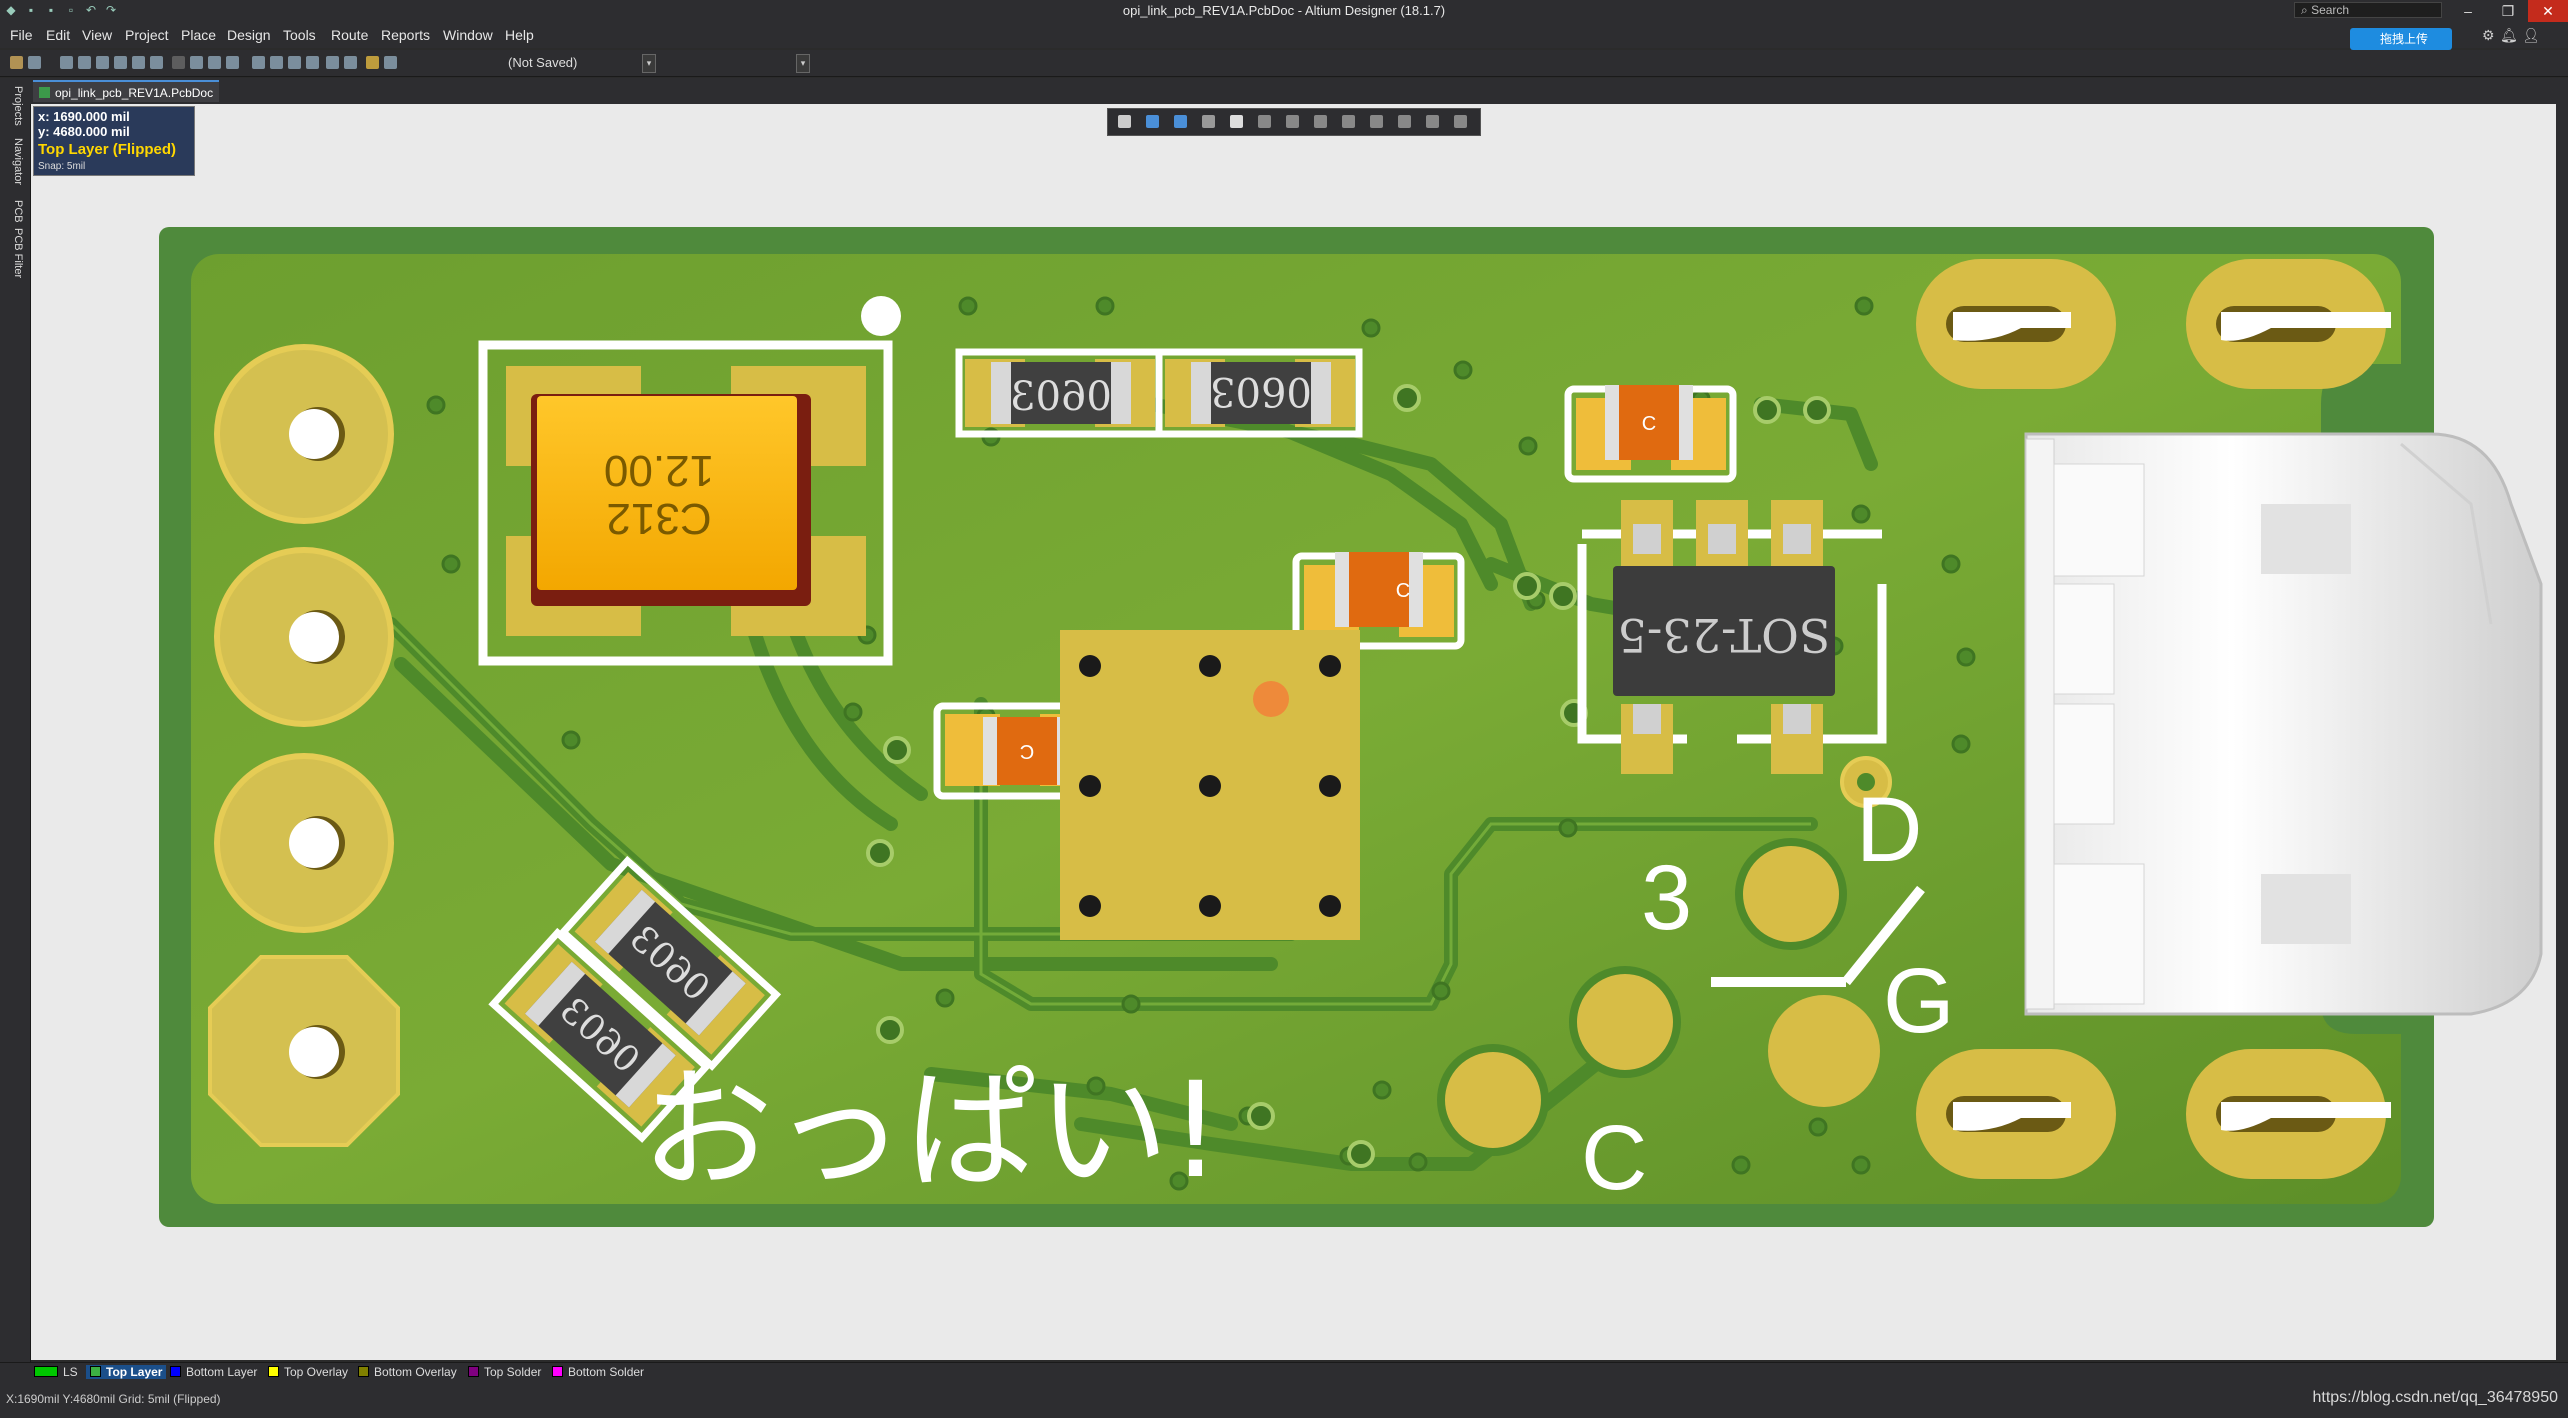 The width and height of the screenshot is (2568, 1418). What do you see at coordinates (126, 1372) in the screenshot?
I see `layer-tab-top-layer: Top Layer` at bounding box center [126, 1372].